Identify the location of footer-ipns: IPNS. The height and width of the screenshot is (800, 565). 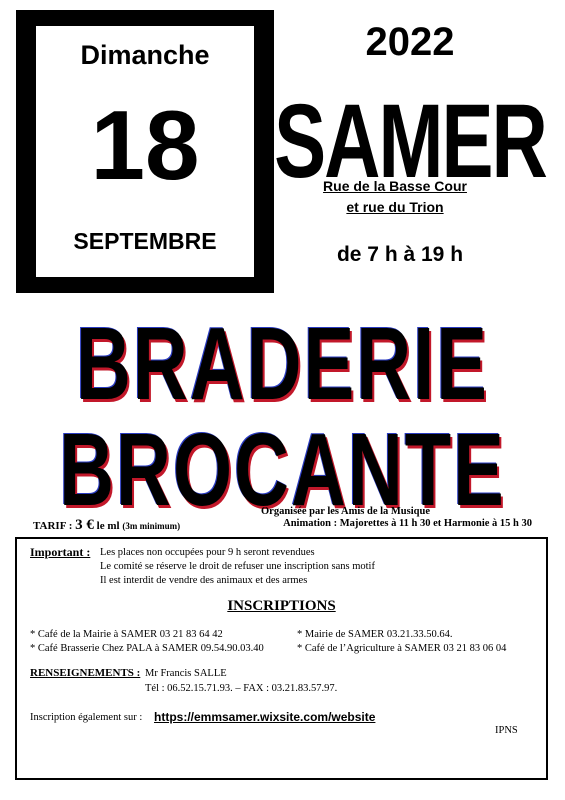
(506, 730).